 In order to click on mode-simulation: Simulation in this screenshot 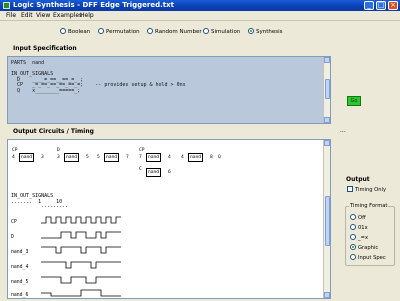, I will do `click(221, 31)`.